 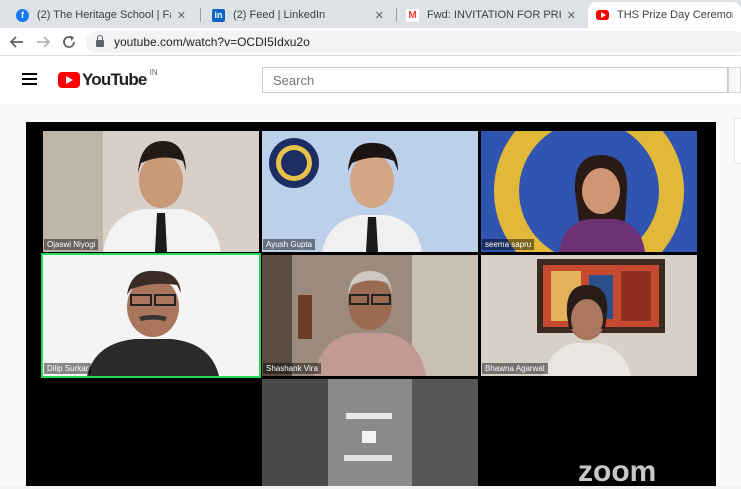 I want to click on back-button, so click(x=17, y=42).